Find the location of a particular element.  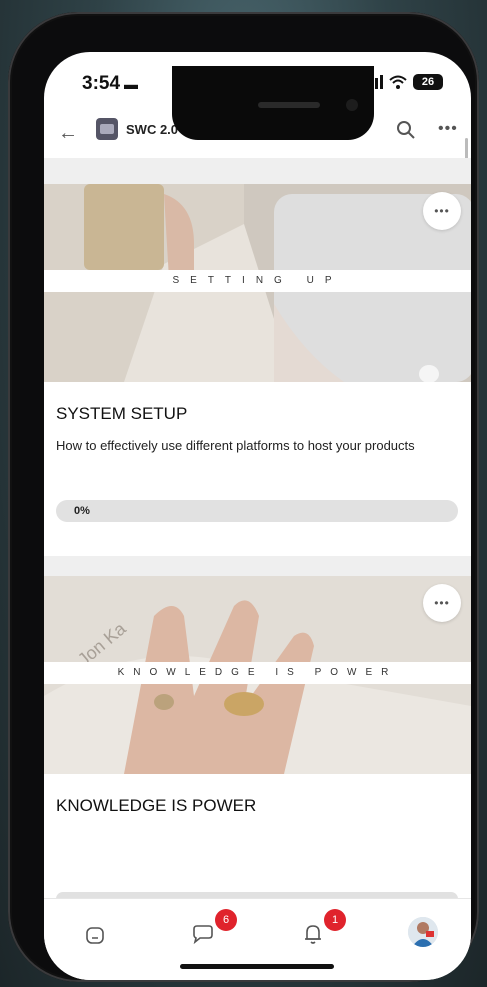

battery-icon: 26 is located at coordinates (428, 82).